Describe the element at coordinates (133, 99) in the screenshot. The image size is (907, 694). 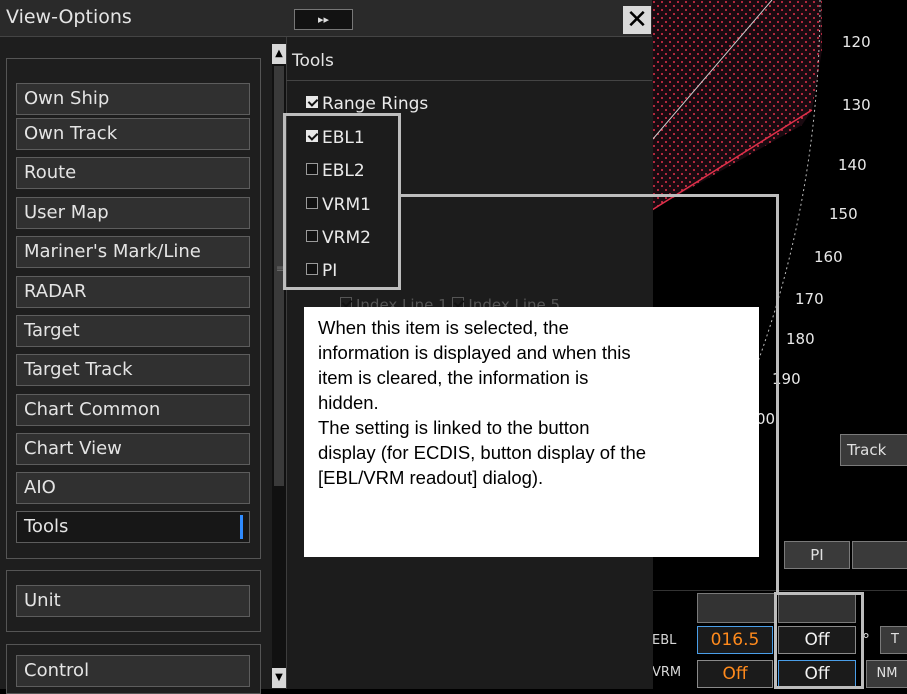
I see `category-own-ship: Own Ship` at that location.